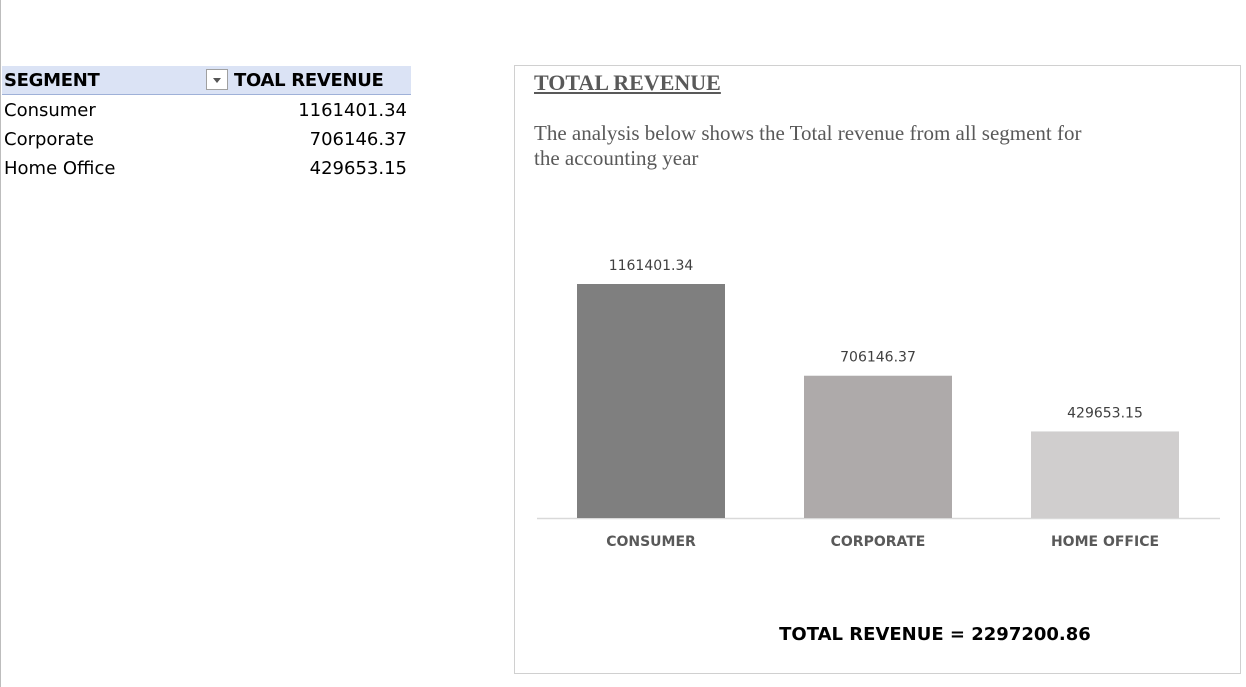  I want to click on bar-corporate, so click(878, 446).